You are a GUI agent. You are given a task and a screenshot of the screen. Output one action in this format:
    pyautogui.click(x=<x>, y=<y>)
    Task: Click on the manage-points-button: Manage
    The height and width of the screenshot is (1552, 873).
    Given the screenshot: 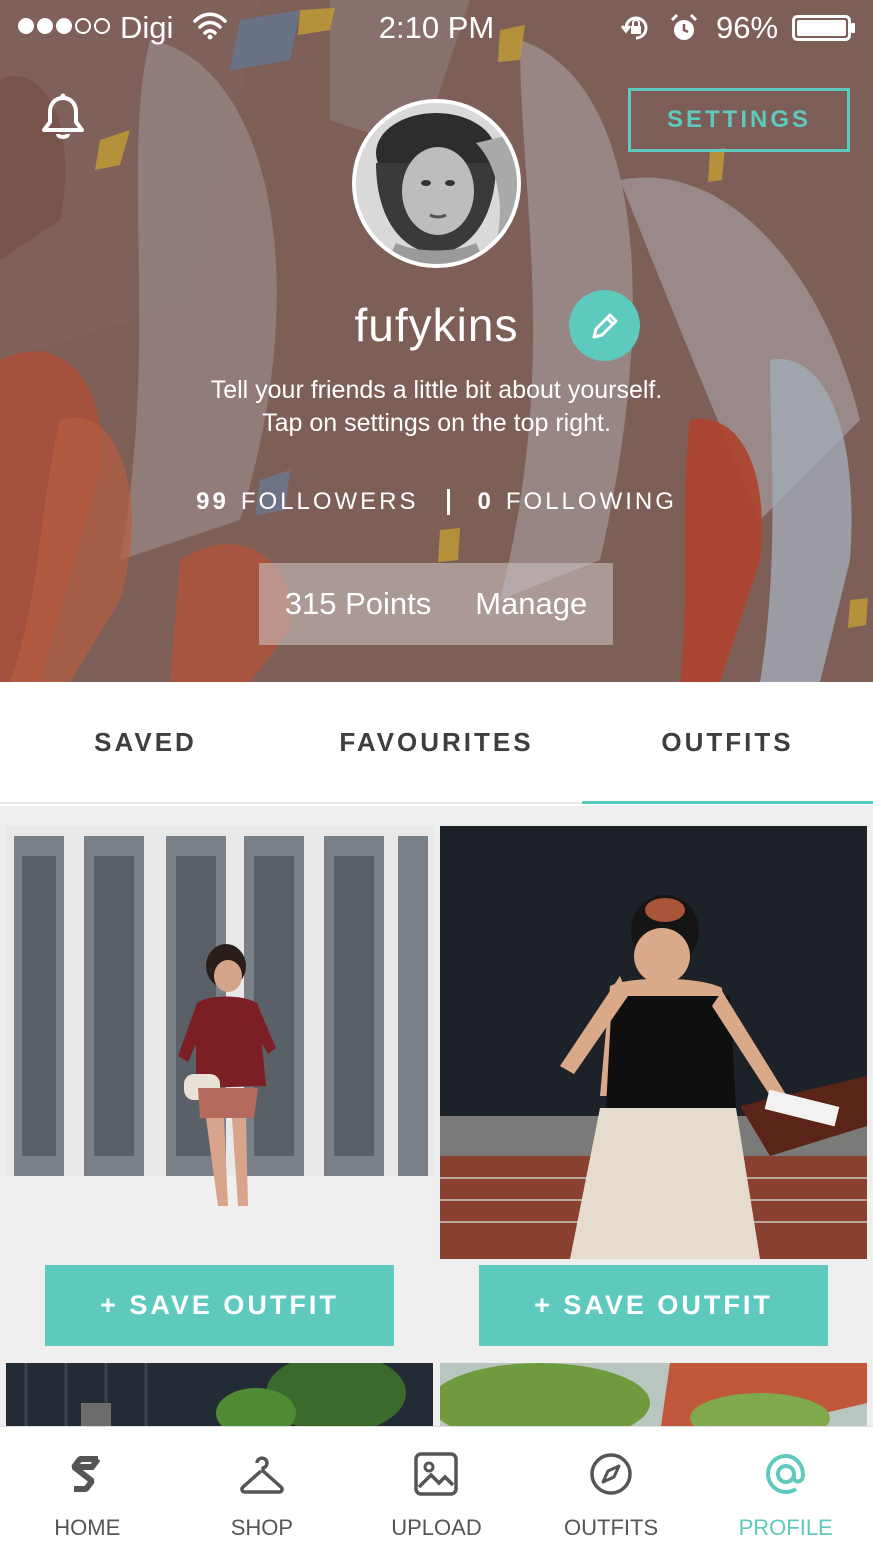 What is the action you would take?
    pyautogui.click(x=531, y=604)
    